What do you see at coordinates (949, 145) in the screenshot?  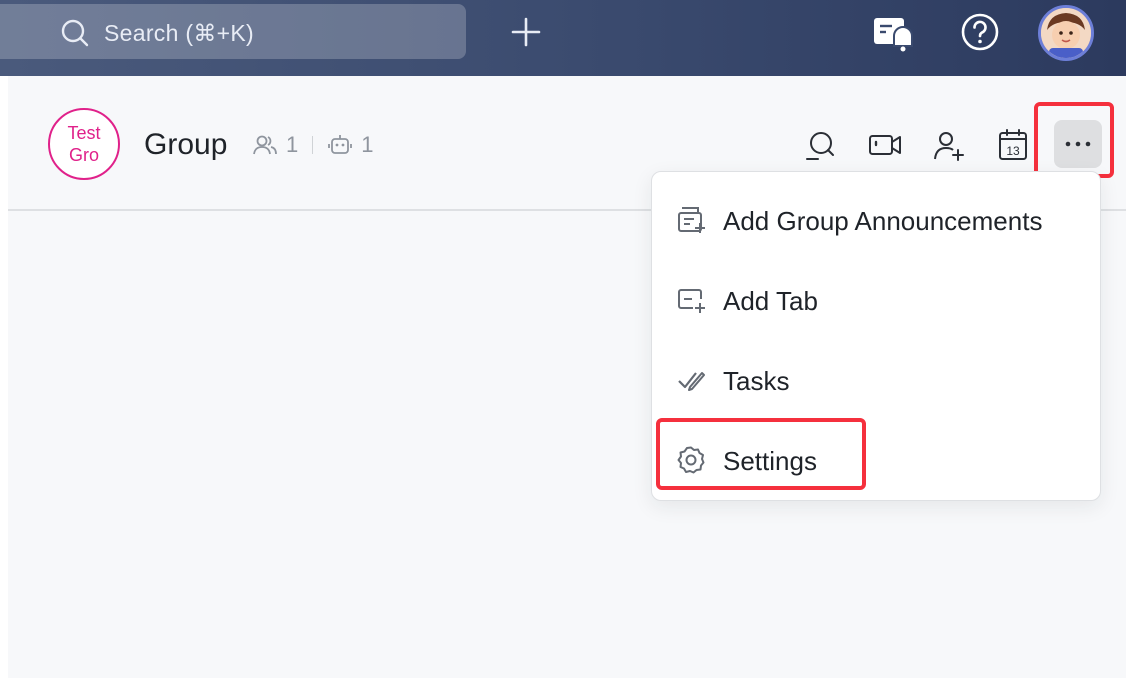 I see `add-member-icon` at bounding box center [949, 145].